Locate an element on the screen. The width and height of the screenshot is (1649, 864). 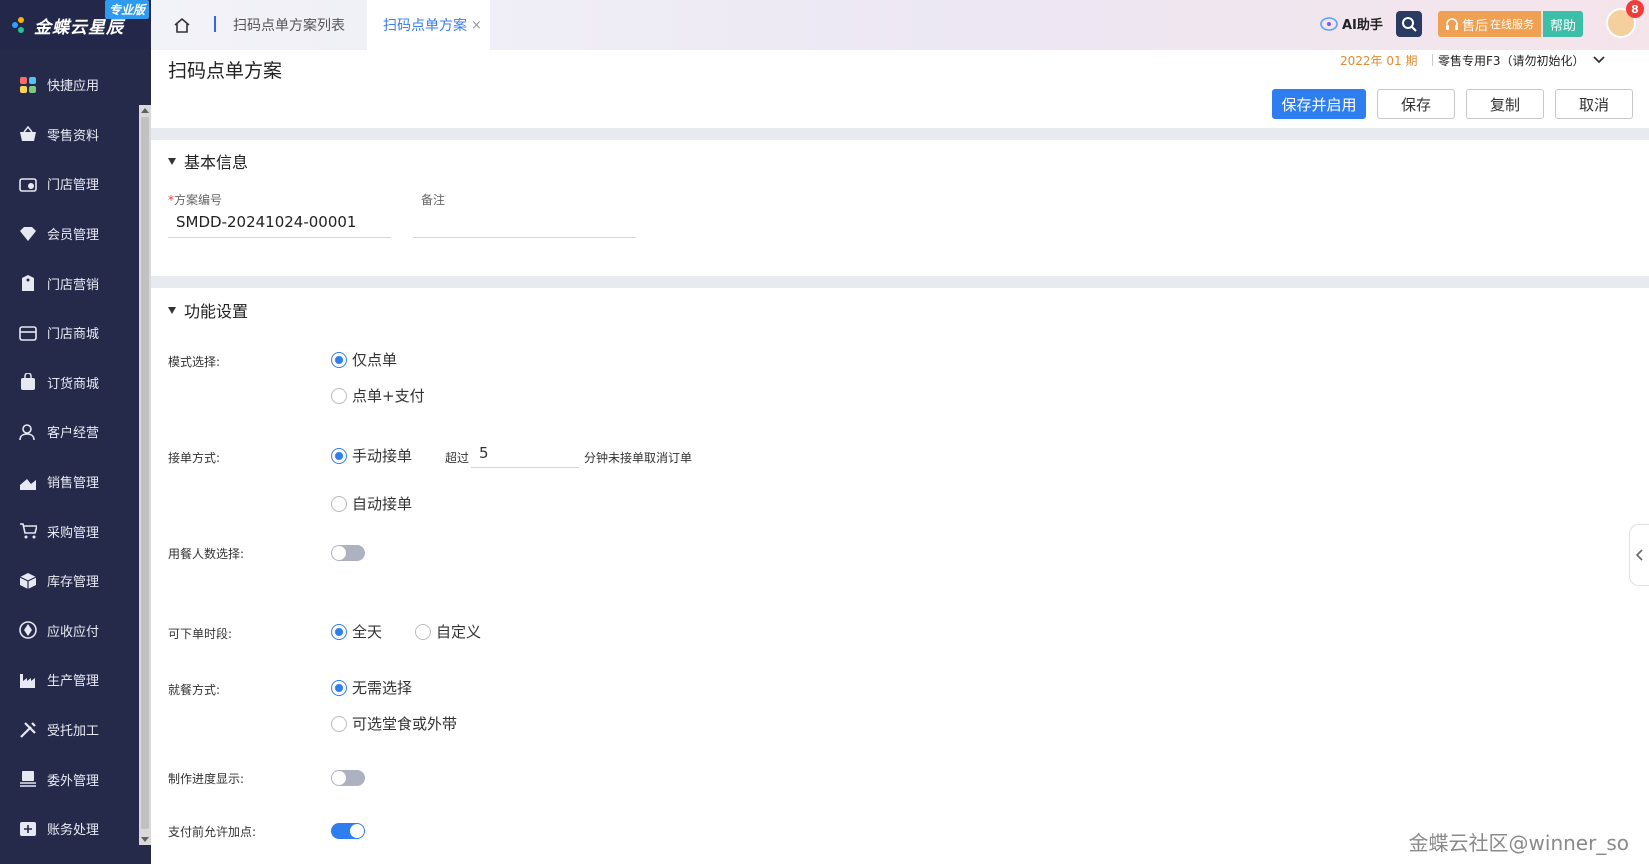
sidebar-item-store-marketing: 门店营销 is located at coordinates (75, 283).